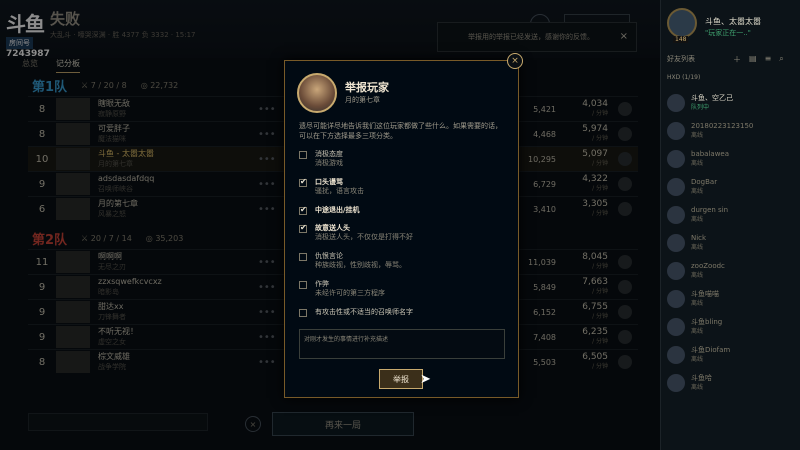 Image resolution: width=800 pixels, height=450 pixels. What do you see at coordinates (401, 379) in the screenshot?
I see `report-submit-button: 举报` at bounding box center [401, 379].